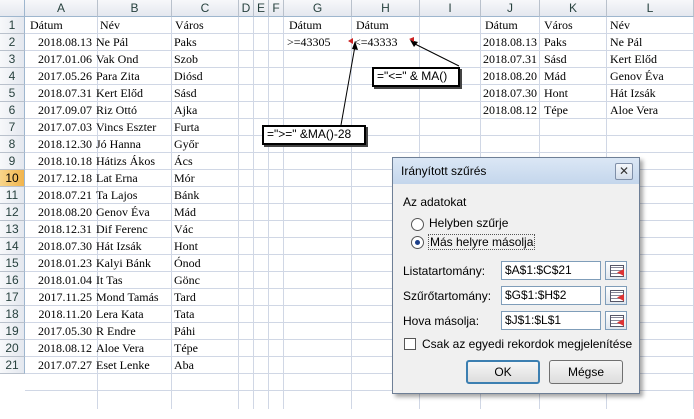  What do you see at coordinates (134, 280) in the screenshot?
I see `name-cell: It Tas` at bounding box center [134, 280].